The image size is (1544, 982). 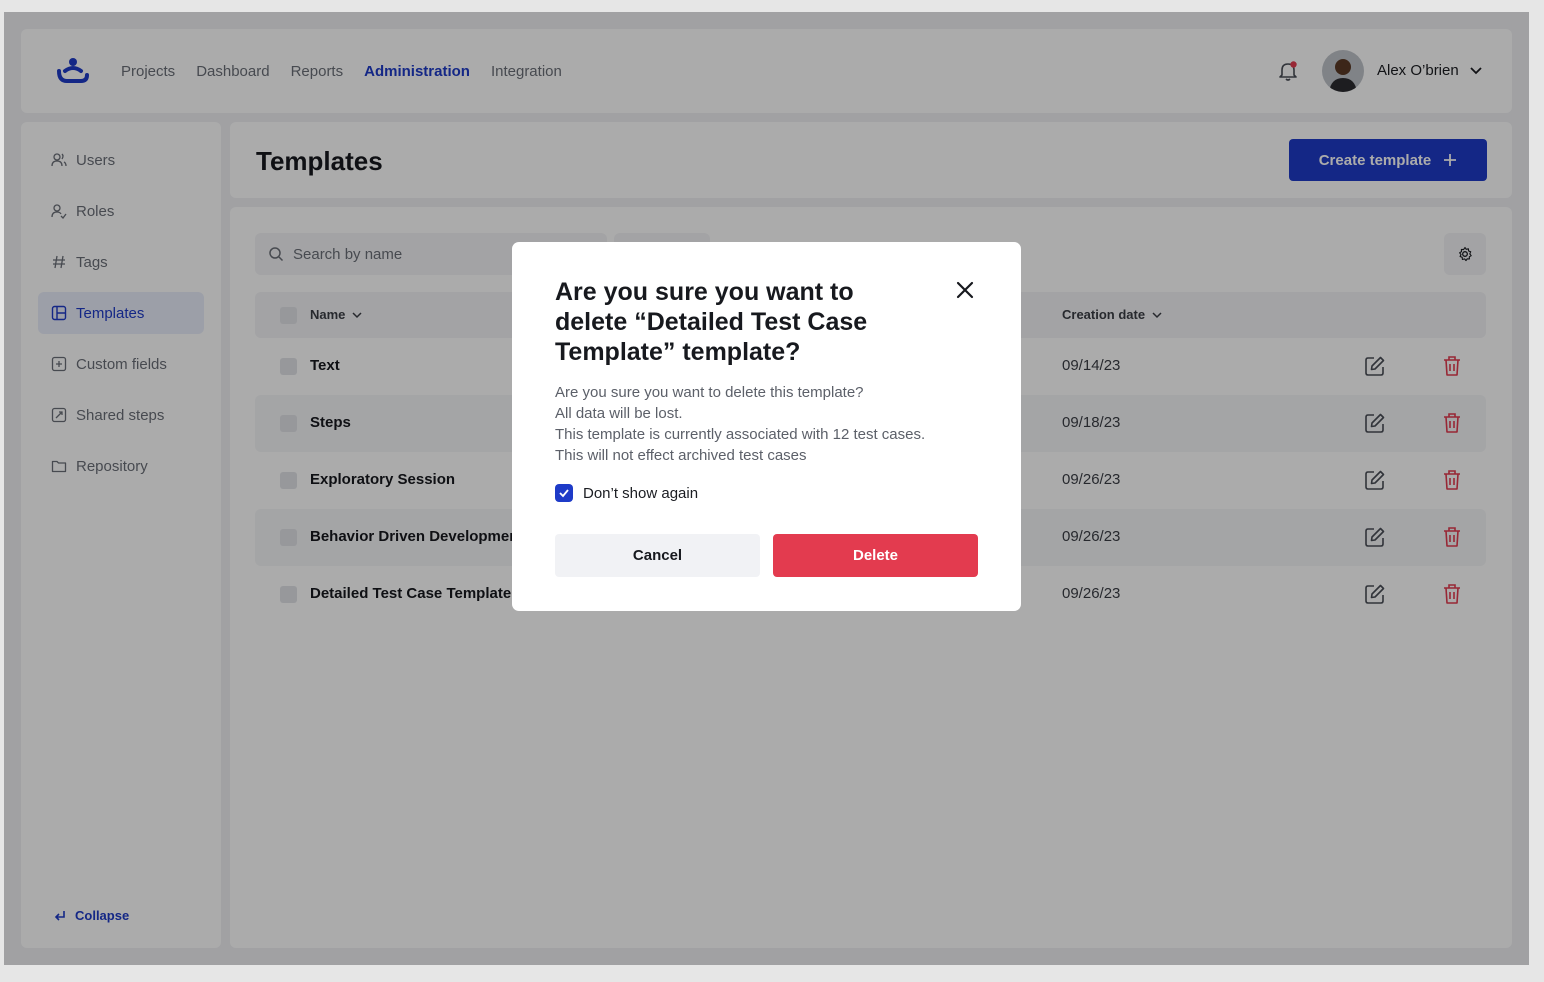 What do you see at coordinates (681, 455) in the screenshot?
I see `dialog-message-line: This will not effect archived test cases` at bounding box center [681, 455].